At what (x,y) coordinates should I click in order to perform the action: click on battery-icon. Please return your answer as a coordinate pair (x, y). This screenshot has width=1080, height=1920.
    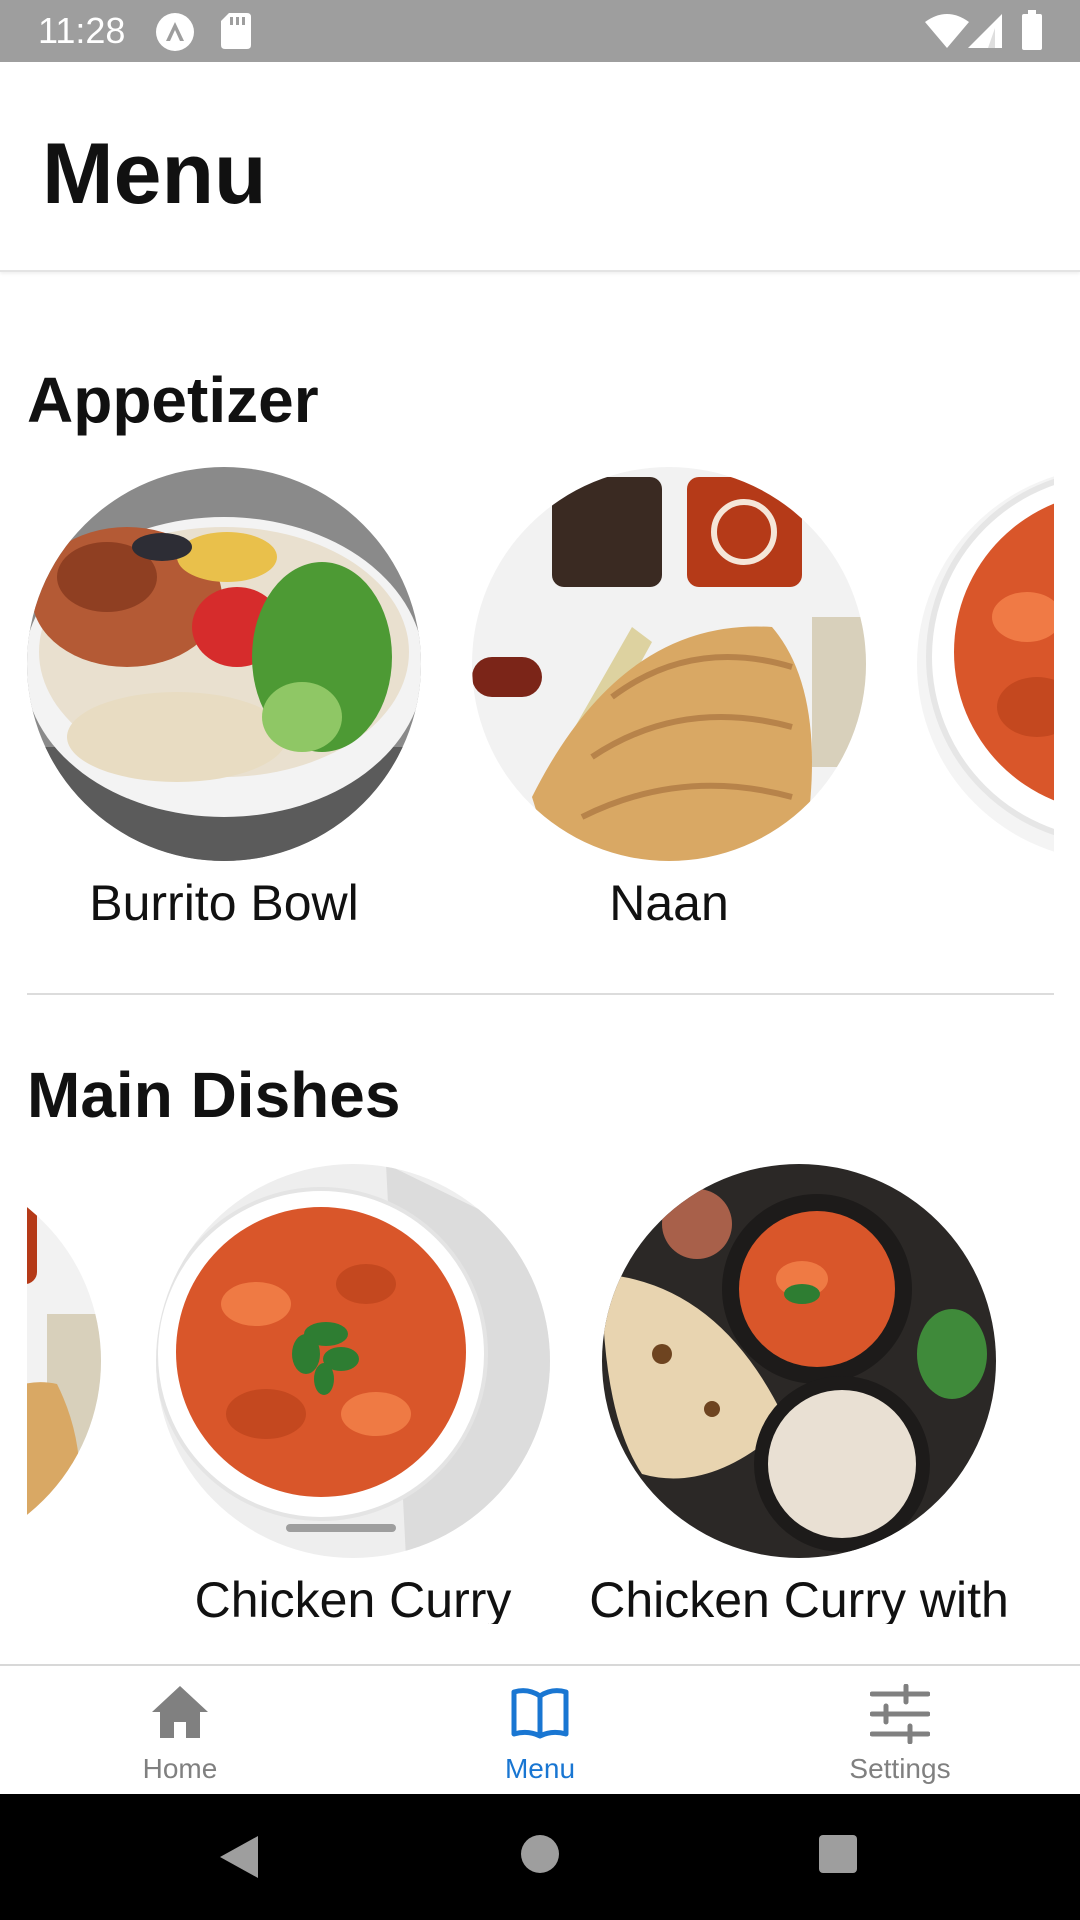
    Looking at the image, I should click on (1032, 32).